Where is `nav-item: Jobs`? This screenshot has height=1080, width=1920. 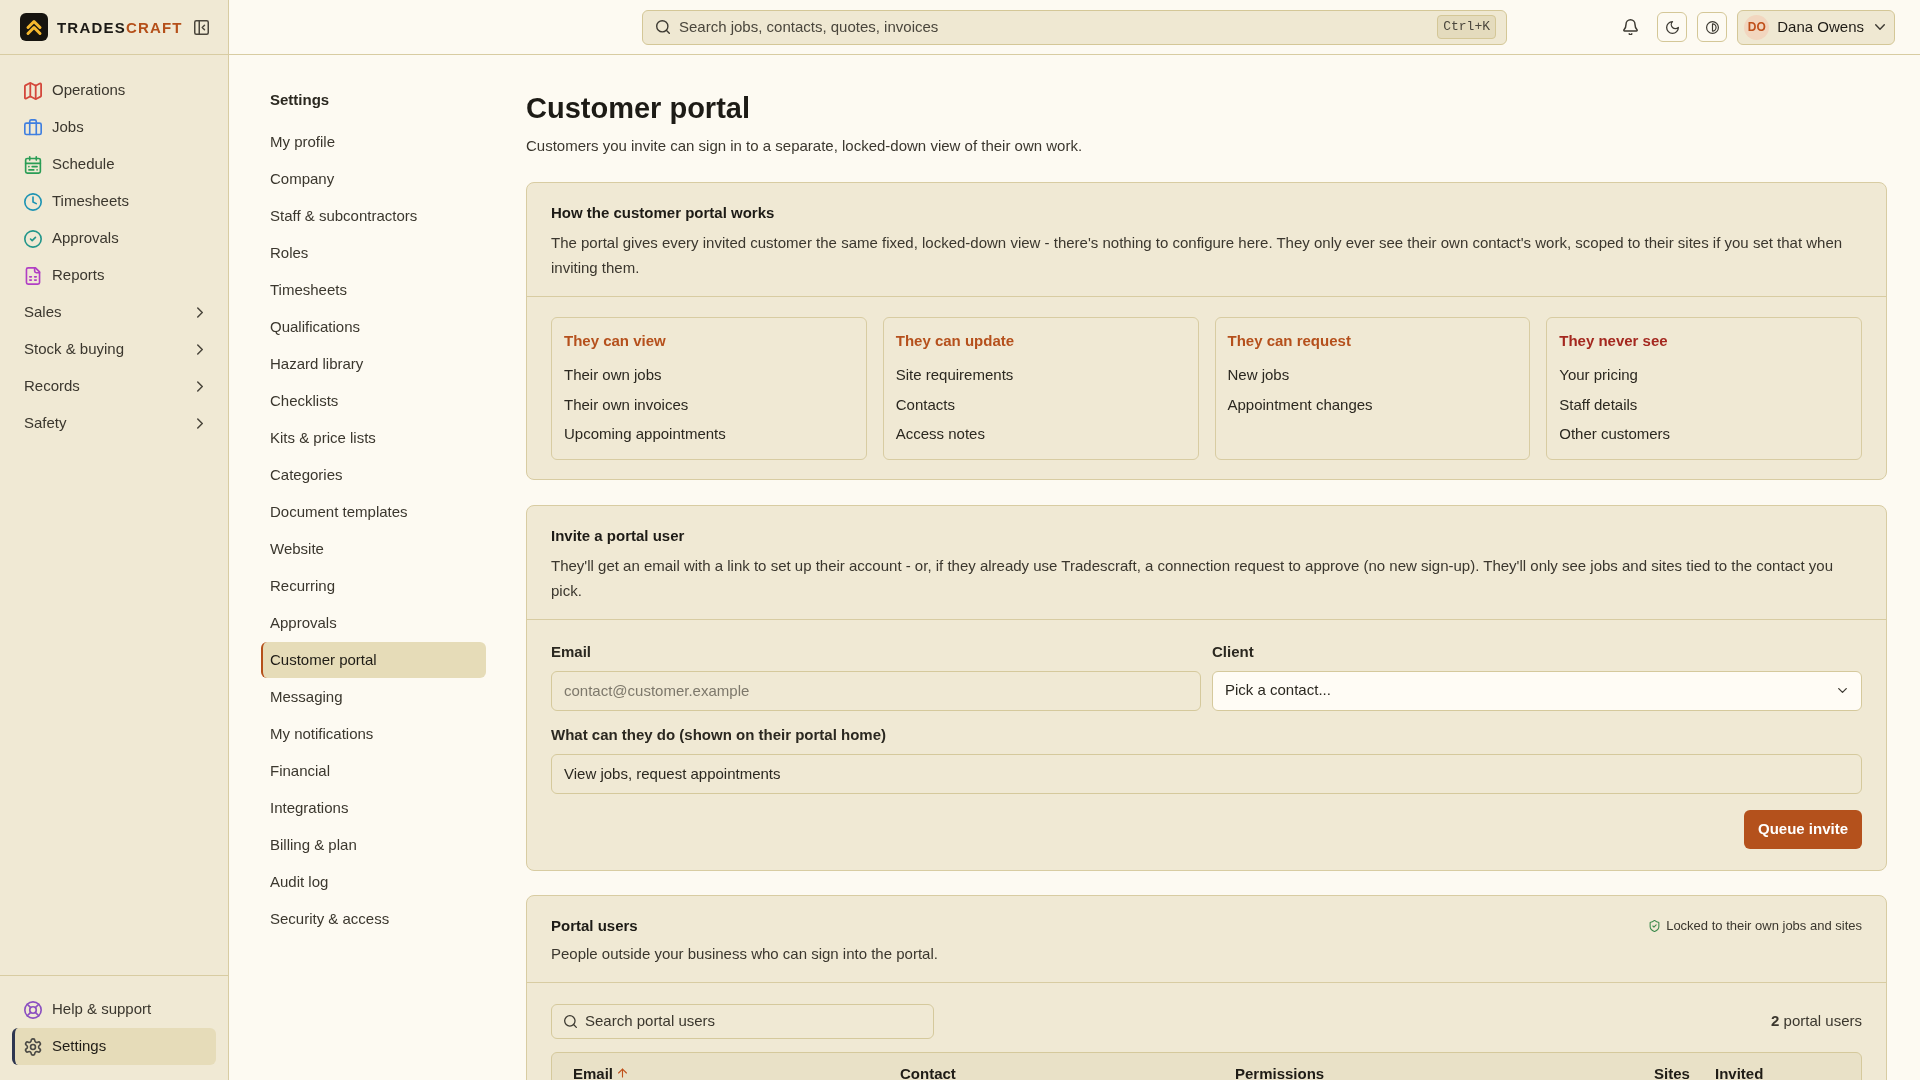 nav-item: Jobs is located at coordinates (114, 127).